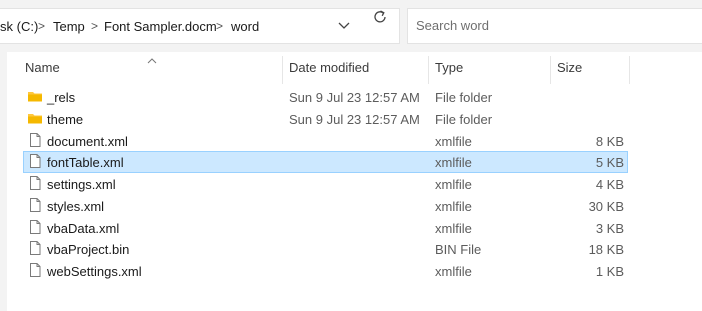  What do you see at coordinates (88, 250) in the screenshot?
I see `file-name: vbaProject.bin` at bounding box center [88, 250].